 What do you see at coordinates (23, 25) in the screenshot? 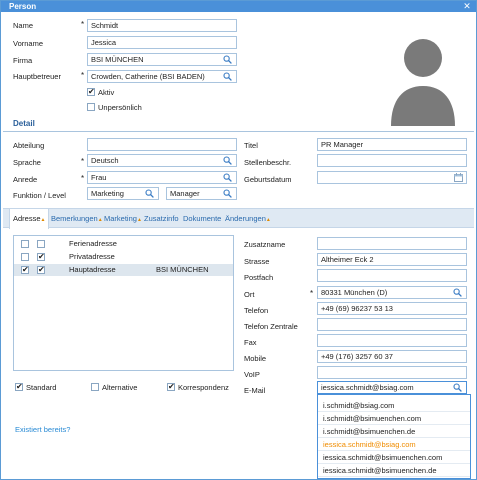
I see `name-label: Name` at bounding box center [23, 25].